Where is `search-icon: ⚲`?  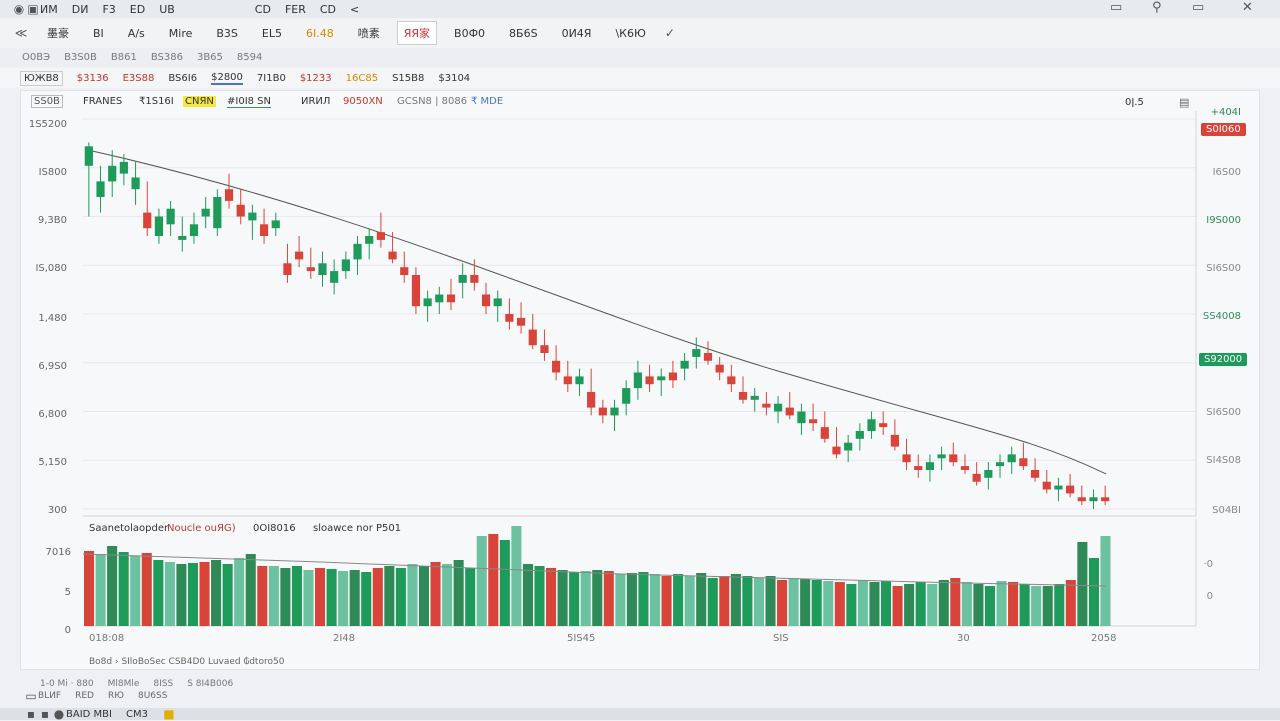
search-icon: ⚲ is located at coordinates (1157, 7).